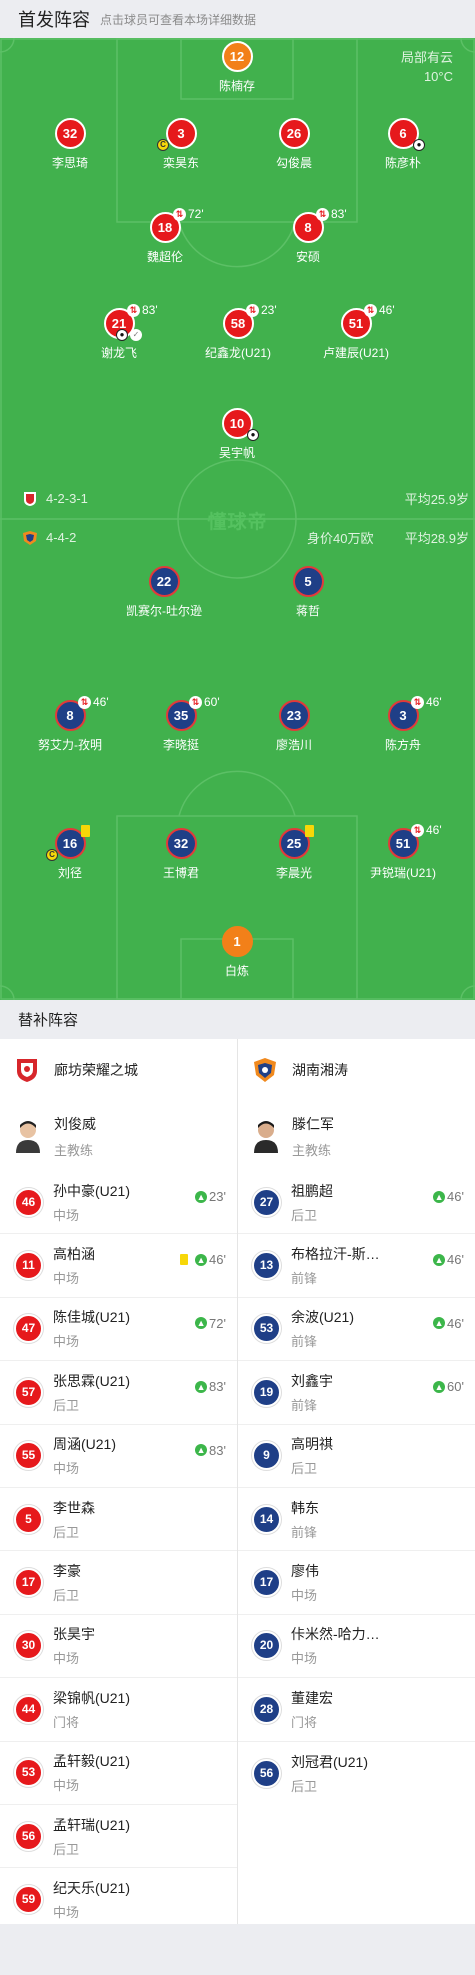 This screenshot has height=1975, width=475. What do you see at coordinates (92, 1697) in the screenshot?
I see `player-name: 梁锦帆(U21)` at bounding box center [92, 1697].